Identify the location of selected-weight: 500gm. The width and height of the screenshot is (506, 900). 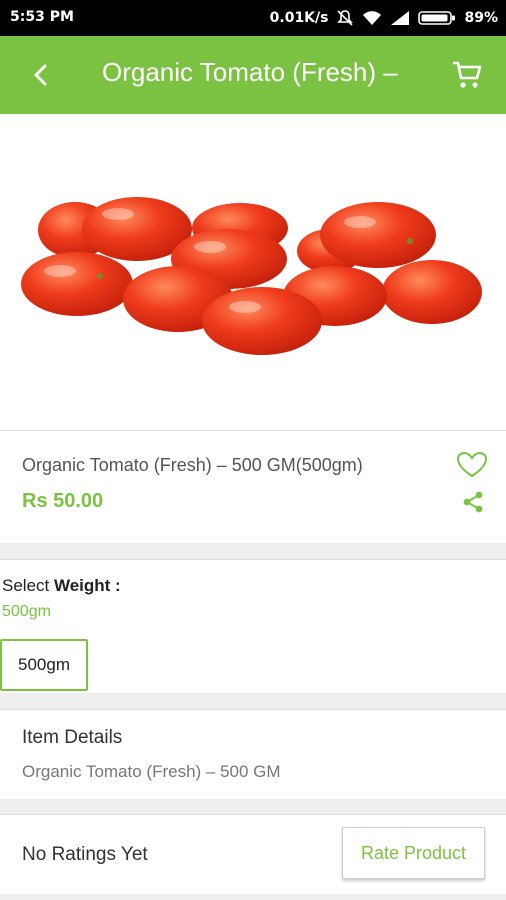
(26, 611).